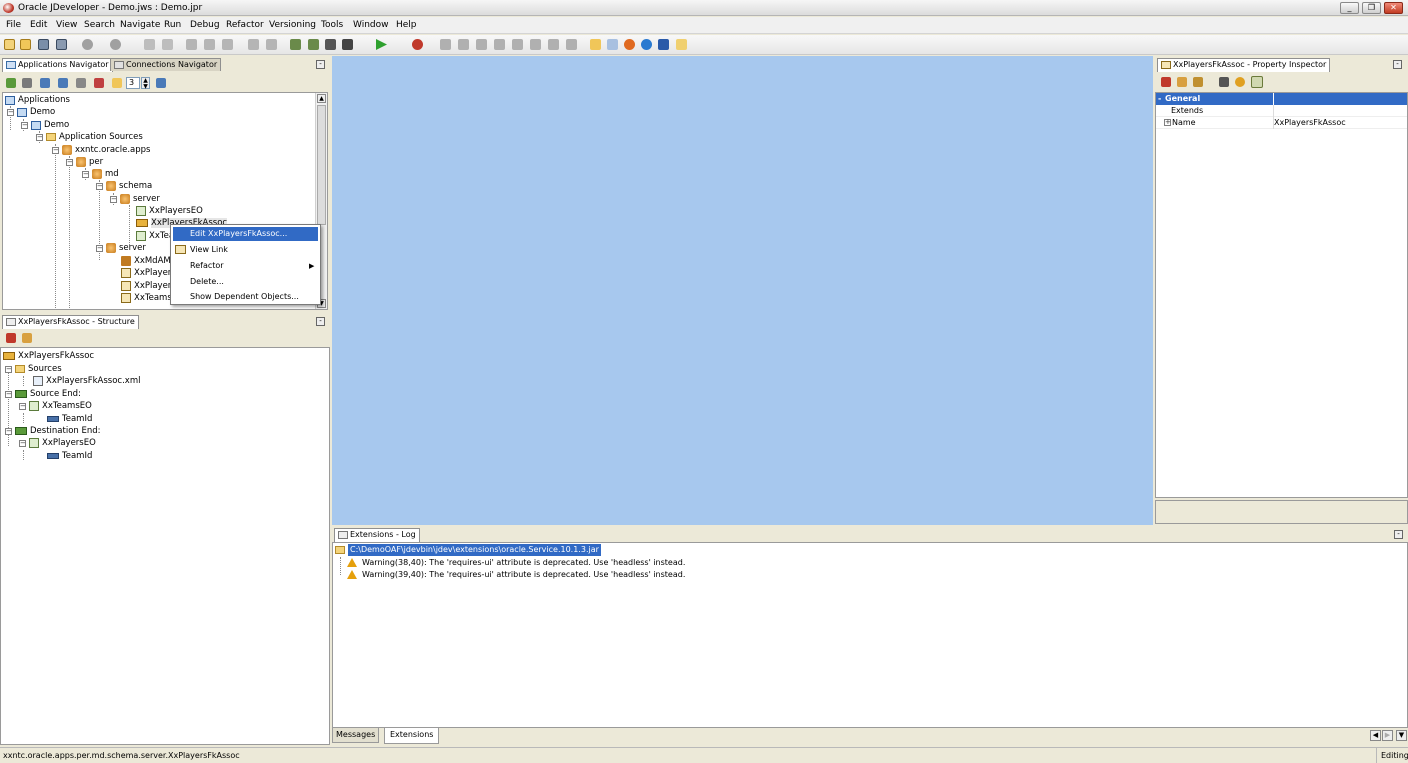  I want to click on save-icon, so click(43, 44).